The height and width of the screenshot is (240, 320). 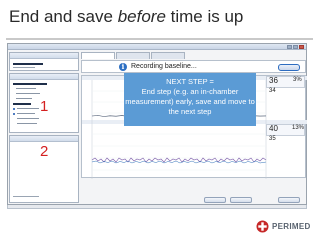 I want to click on examination-panel-header, so click(x=44, y=77).